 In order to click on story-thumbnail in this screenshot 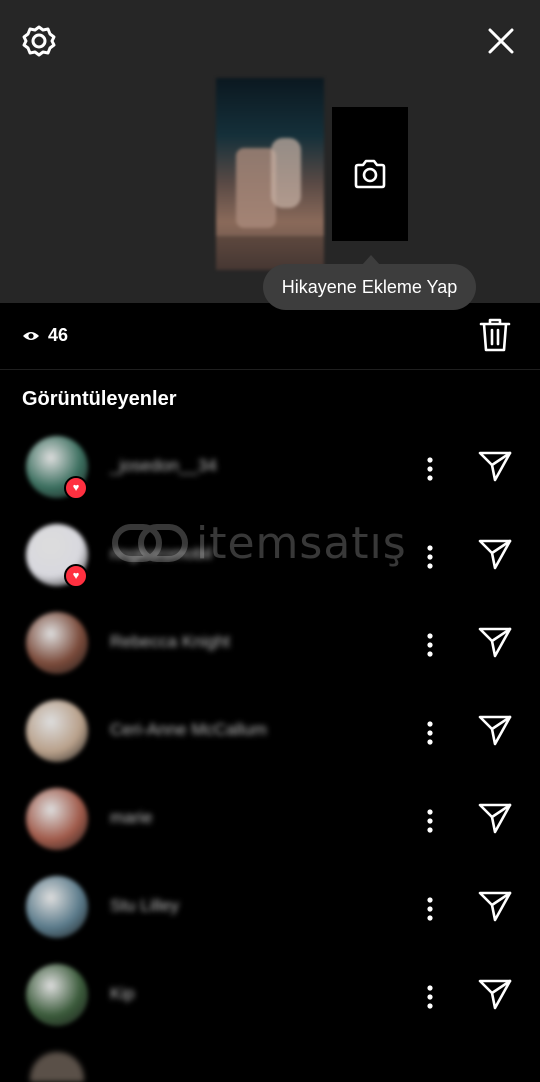, I will do `click(270, 174)`.